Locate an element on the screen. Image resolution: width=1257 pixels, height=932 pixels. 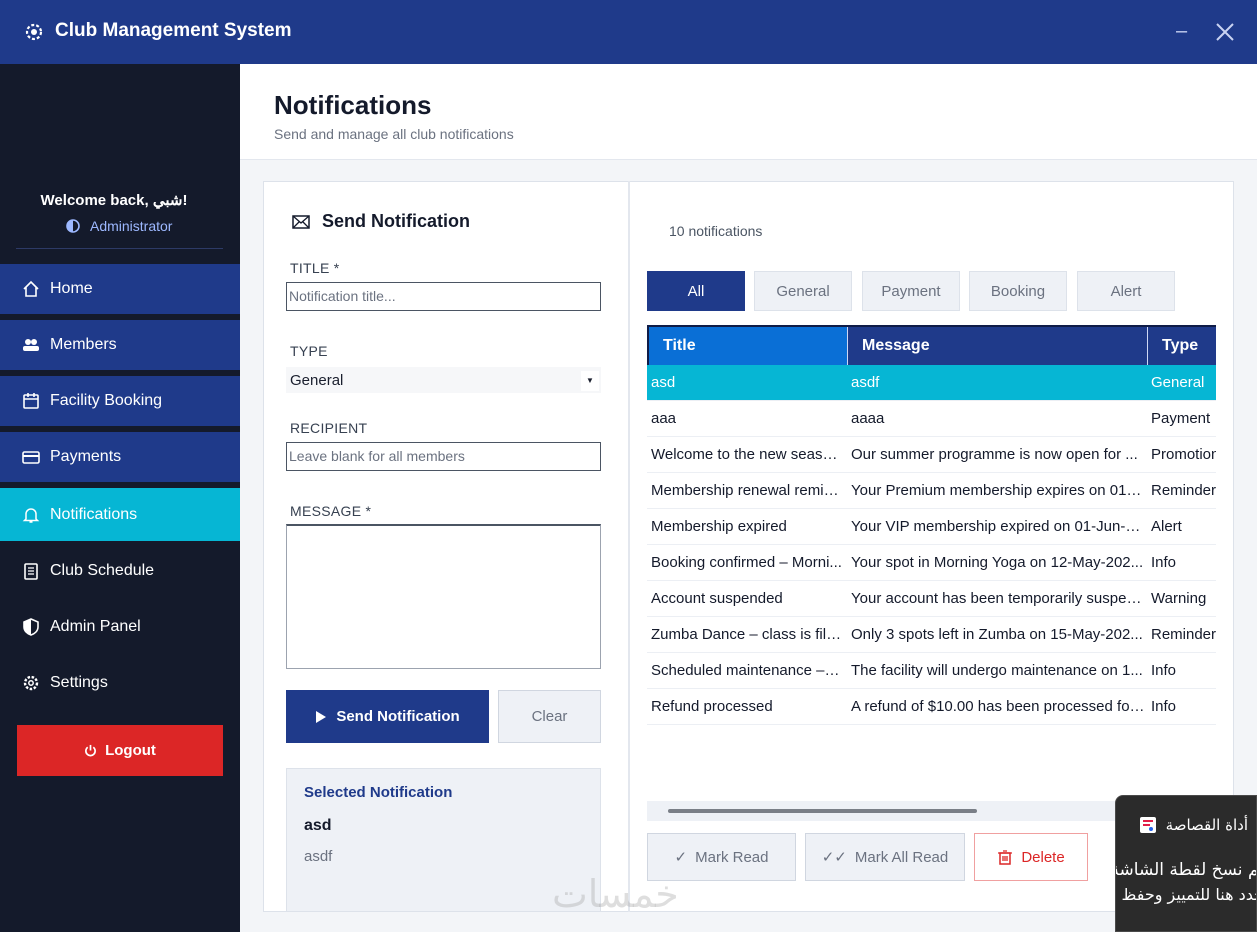
snipping-tool-icon is located at coordinates (1147, 825).